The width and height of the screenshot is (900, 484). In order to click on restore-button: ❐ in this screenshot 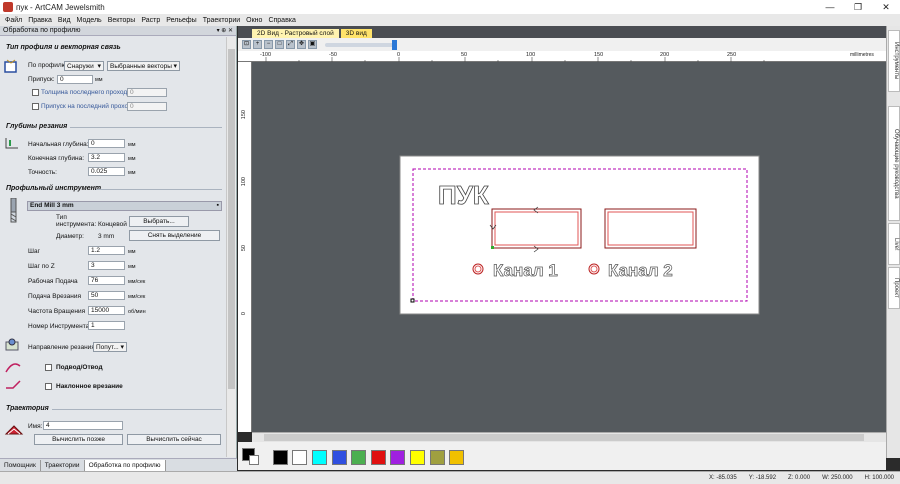, I will do `click(858, 7)`.